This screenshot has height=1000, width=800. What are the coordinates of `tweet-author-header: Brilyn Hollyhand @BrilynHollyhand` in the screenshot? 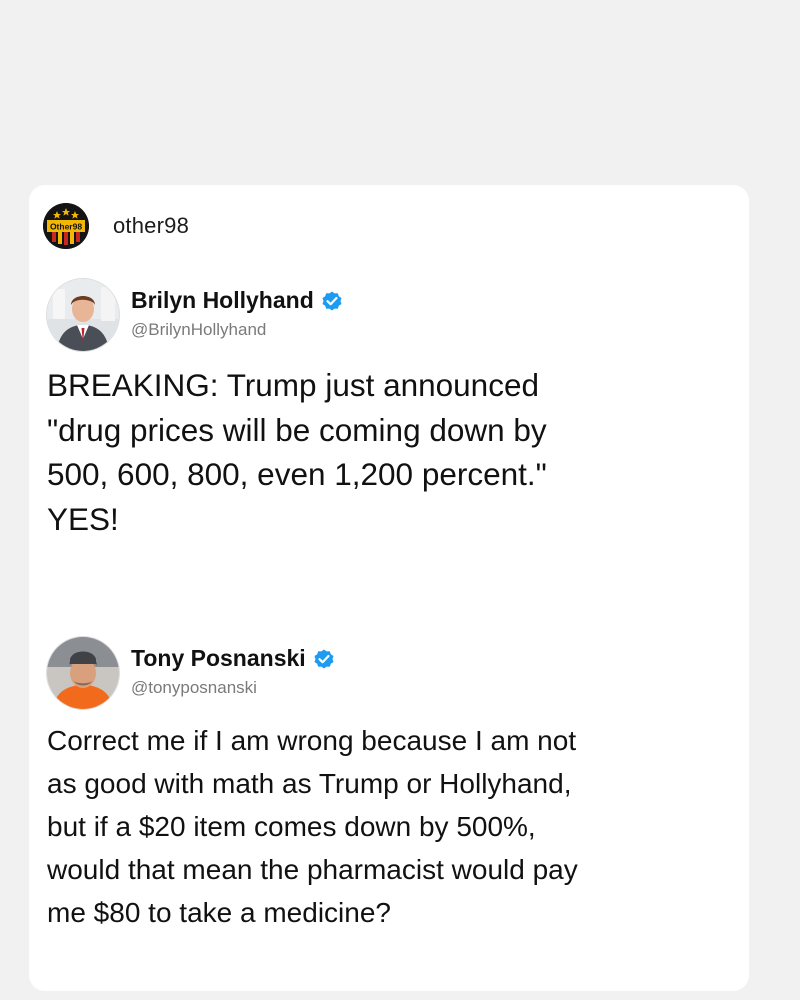 It's located at (377, 315).